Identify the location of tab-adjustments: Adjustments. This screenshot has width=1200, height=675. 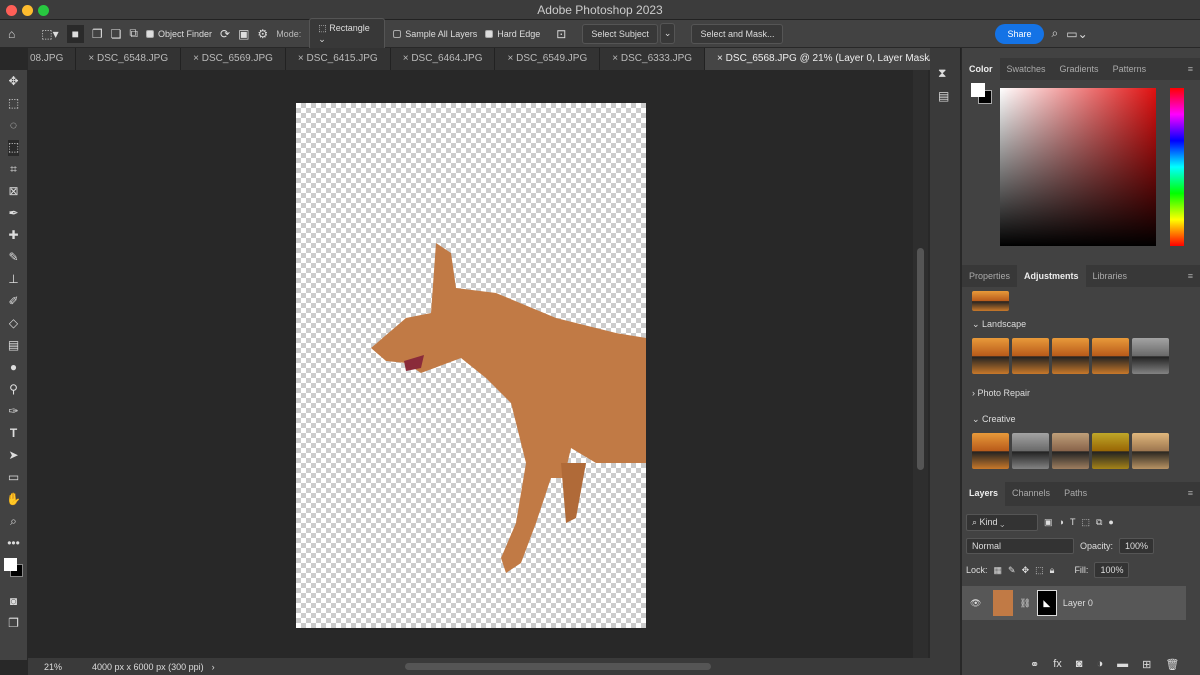
(1051, 276).